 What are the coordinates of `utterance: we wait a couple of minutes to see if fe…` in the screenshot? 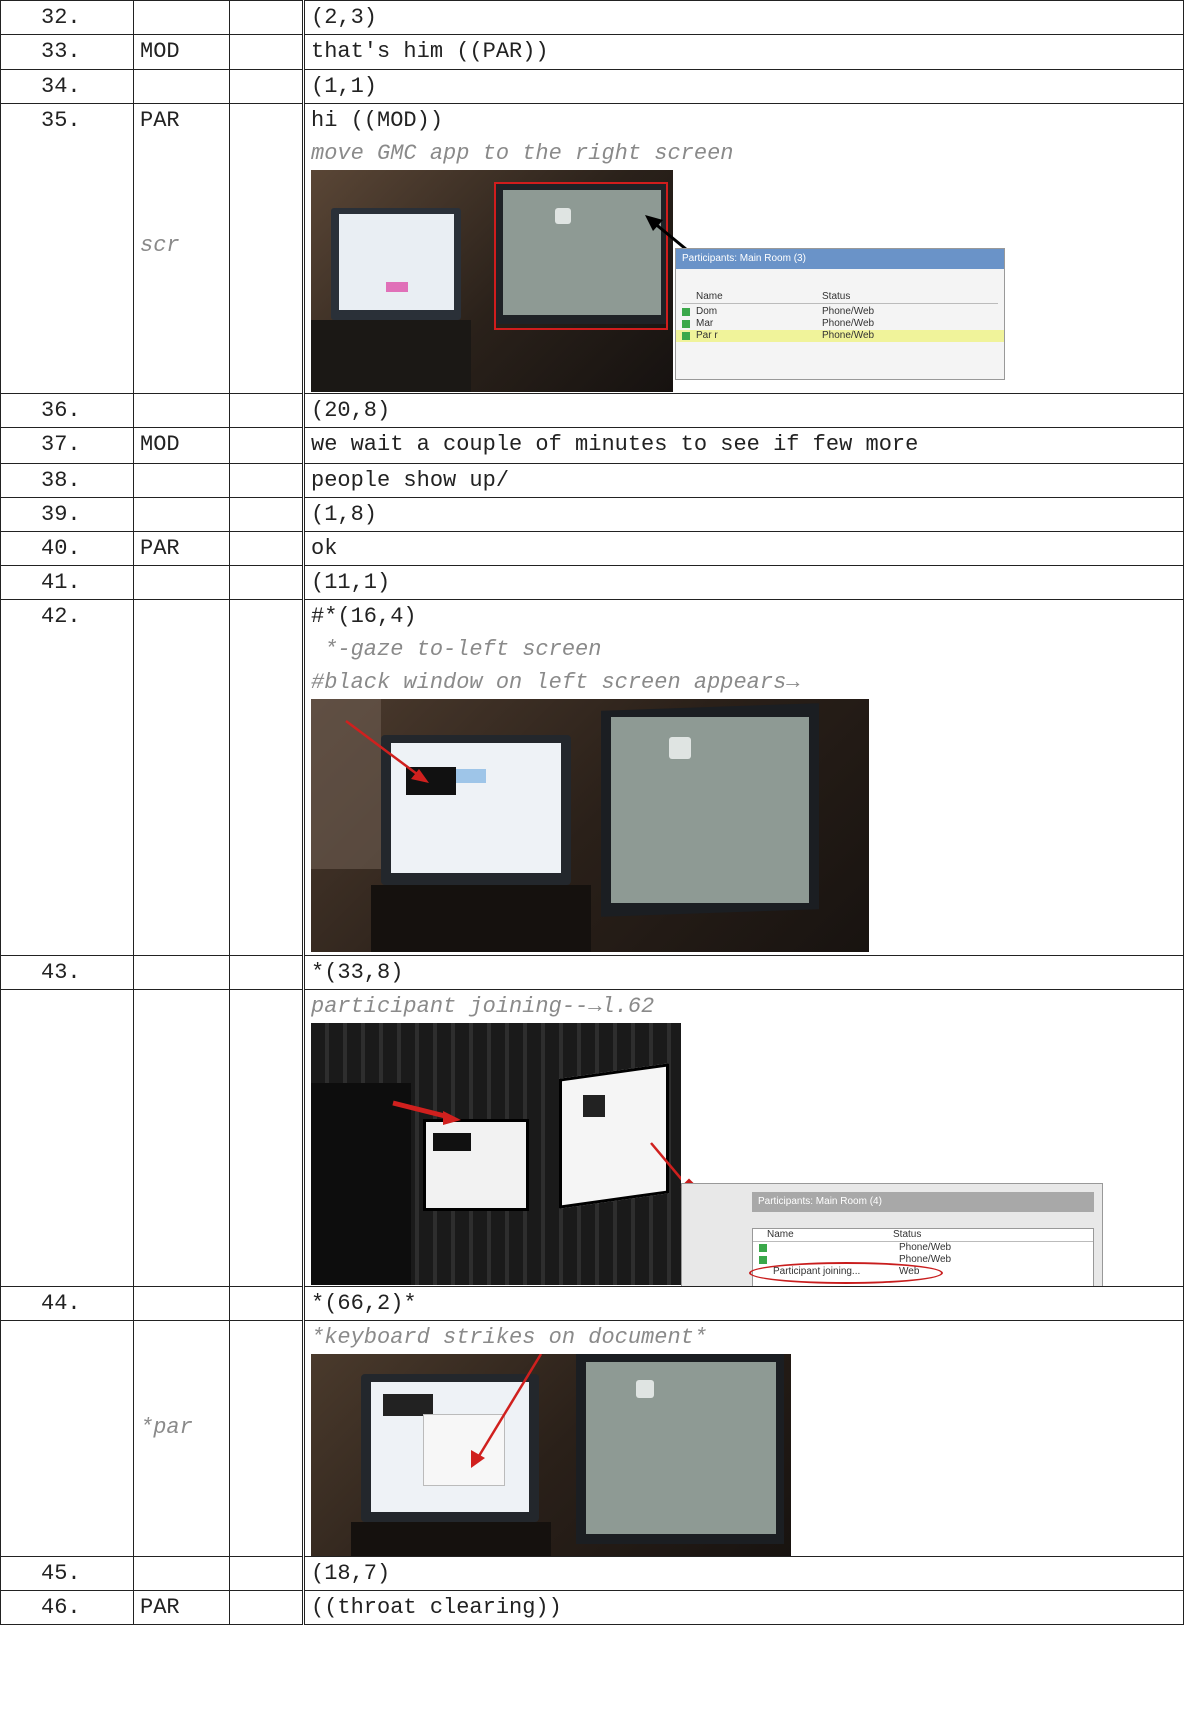 It's located at (743, 445).